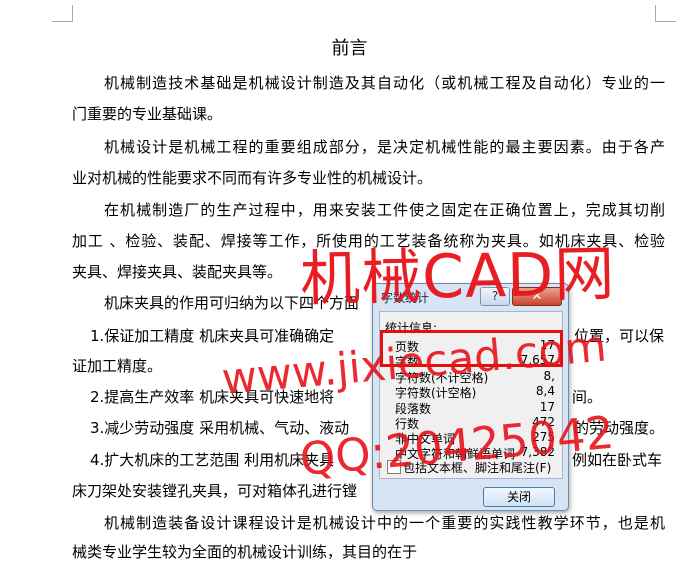 Image resolution: width=699 pixels, height=562 pixels. What do you see at coordinates (252, 178) in the screenshot?
I see `document-line: 业对机械的性能要求不同而有许多专业性的机械设计。` at bounding box center [252, 178].